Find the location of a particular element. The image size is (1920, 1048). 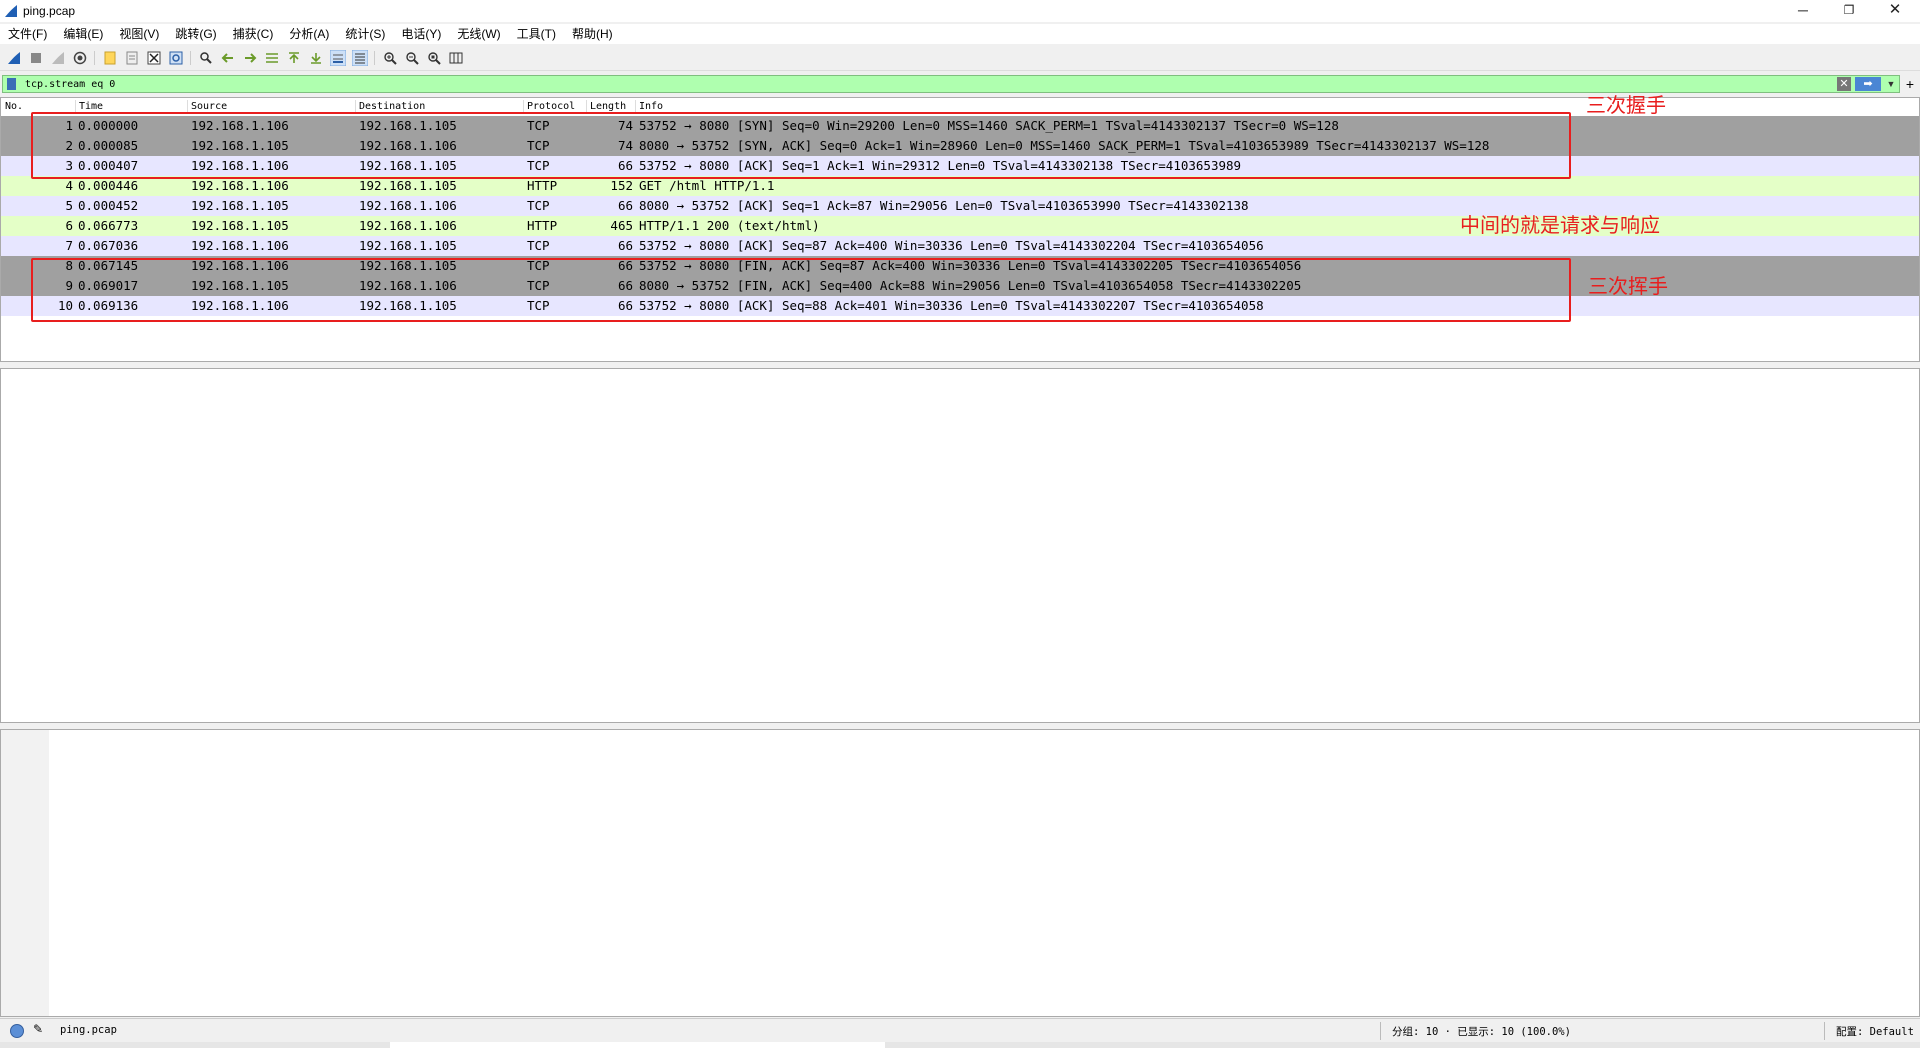

annotation-request-response: 中间的就是请求与响应 is located at coordinates (1560, 225).